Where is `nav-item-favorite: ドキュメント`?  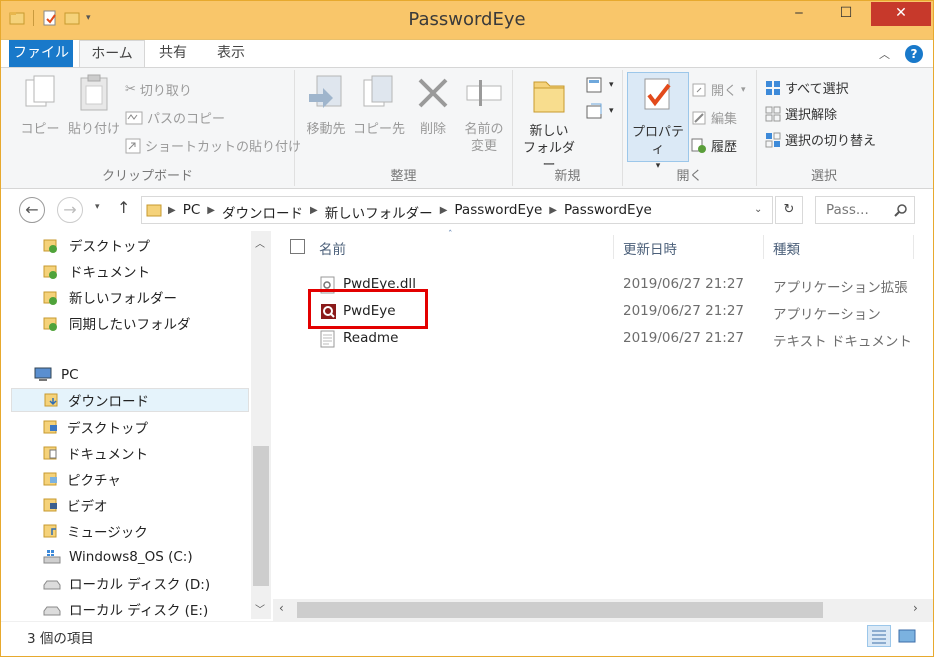
nav-item-favorite: ドキュメント is located at coordinates (96, 271).